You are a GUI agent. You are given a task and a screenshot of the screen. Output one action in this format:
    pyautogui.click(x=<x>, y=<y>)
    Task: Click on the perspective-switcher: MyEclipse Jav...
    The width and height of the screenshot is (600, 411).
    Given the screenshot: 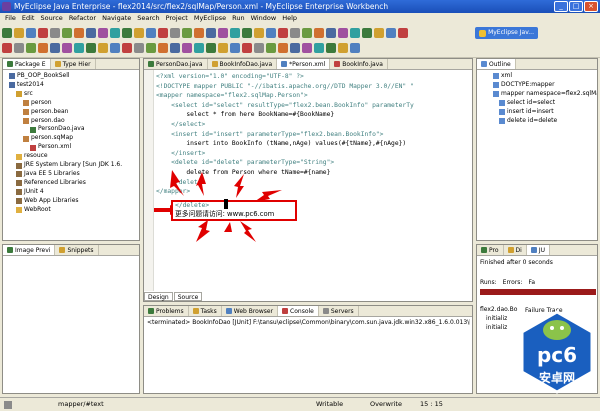 What is the action you would take?
    pyautogui.click(x=506, y=33)
    